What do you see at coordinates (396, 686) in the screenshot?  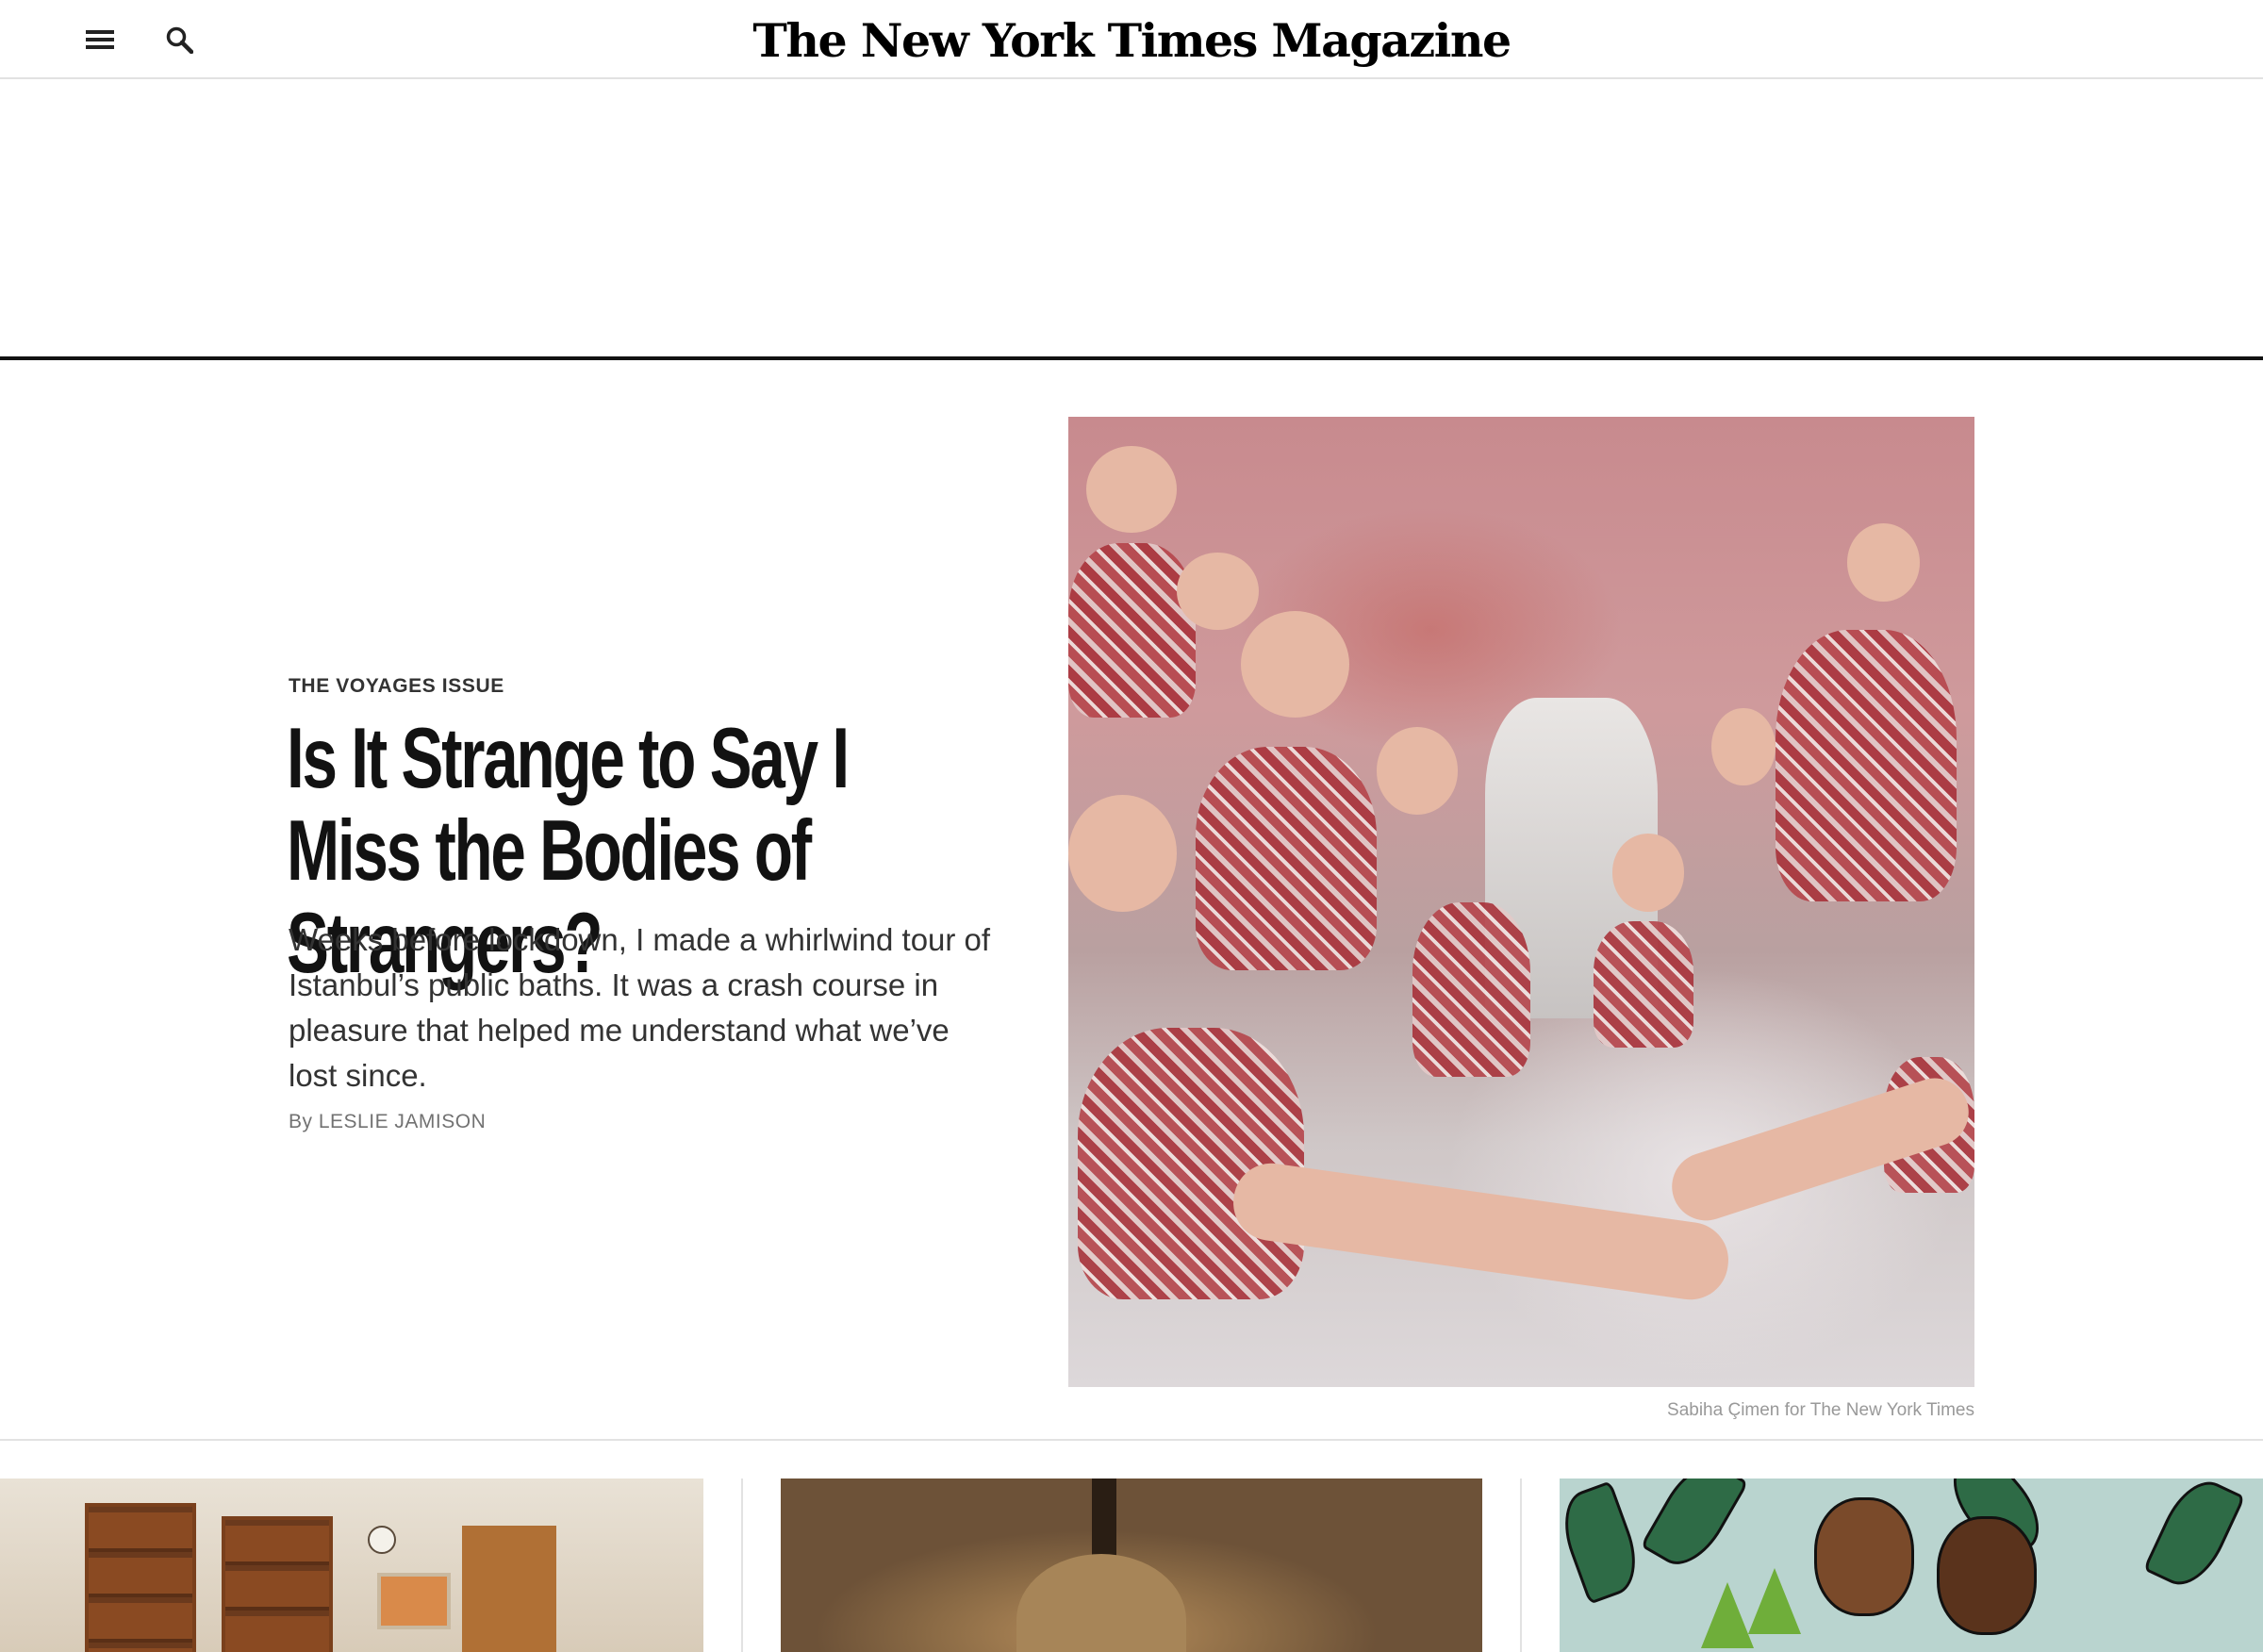 I see `story-kicker: THE VOYAGES ISSUE` at bounding box center [396, 686].